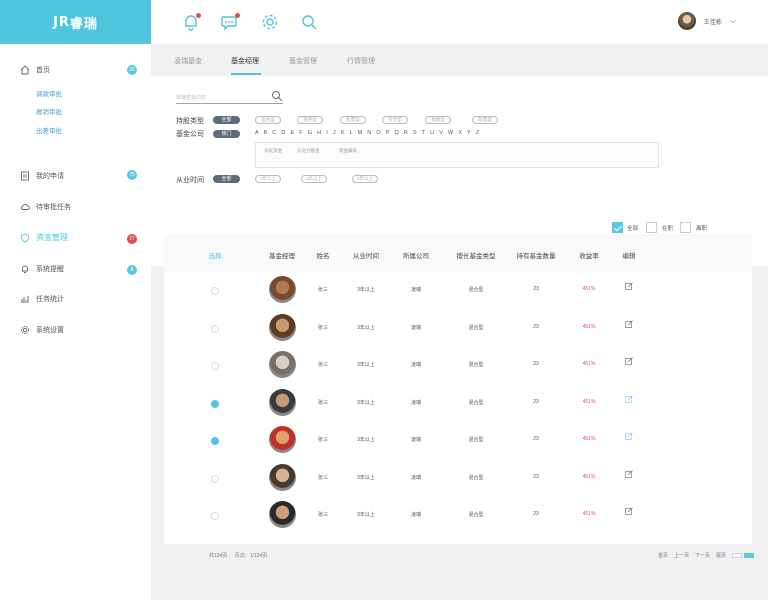 Image resolution: width=768 pixels, height=600 pixels. What do you see at coordinates (44, 237) in the screenshot?
I see `sidebar-item-fund-management: 资金管理` at bounding box center [44, 237].